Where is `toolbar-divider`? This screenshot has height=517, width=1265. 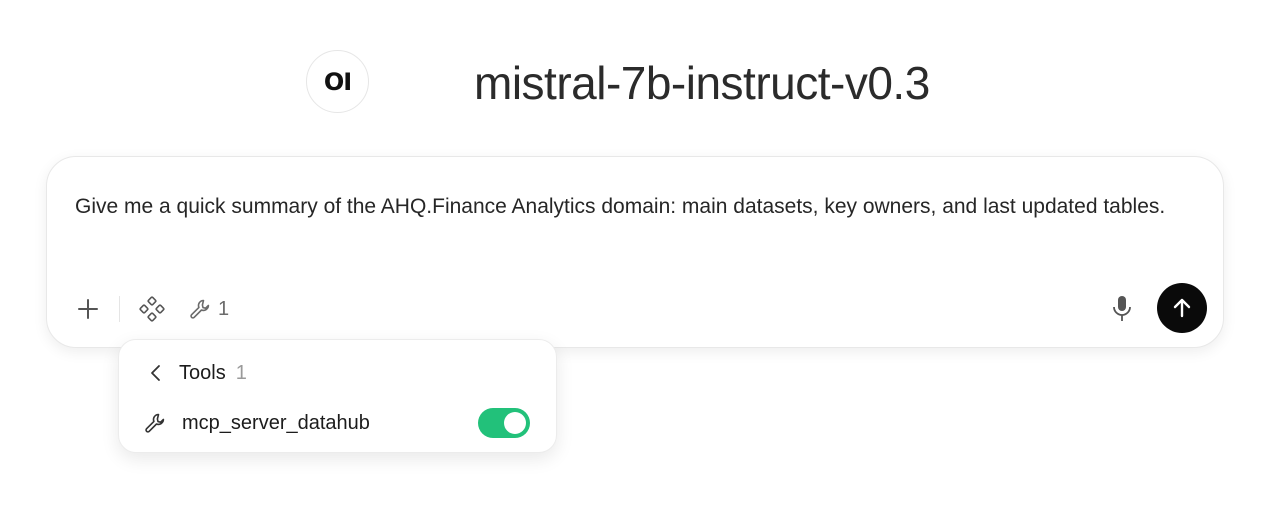 toolbar-divider is located at coordinates (119, 309).